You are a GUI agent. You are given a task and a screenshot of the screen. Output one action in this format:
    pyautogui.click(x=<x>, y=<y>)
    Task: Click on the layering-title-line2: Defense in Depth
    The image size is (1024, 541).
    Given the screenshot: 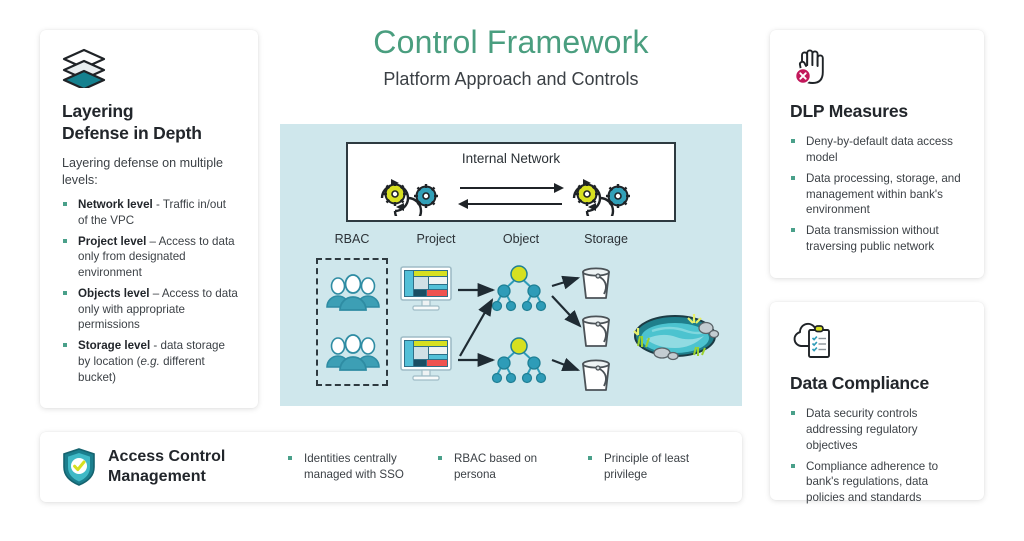 What is the action you would take?
    pyautogui.click(x=132, y=133)
    